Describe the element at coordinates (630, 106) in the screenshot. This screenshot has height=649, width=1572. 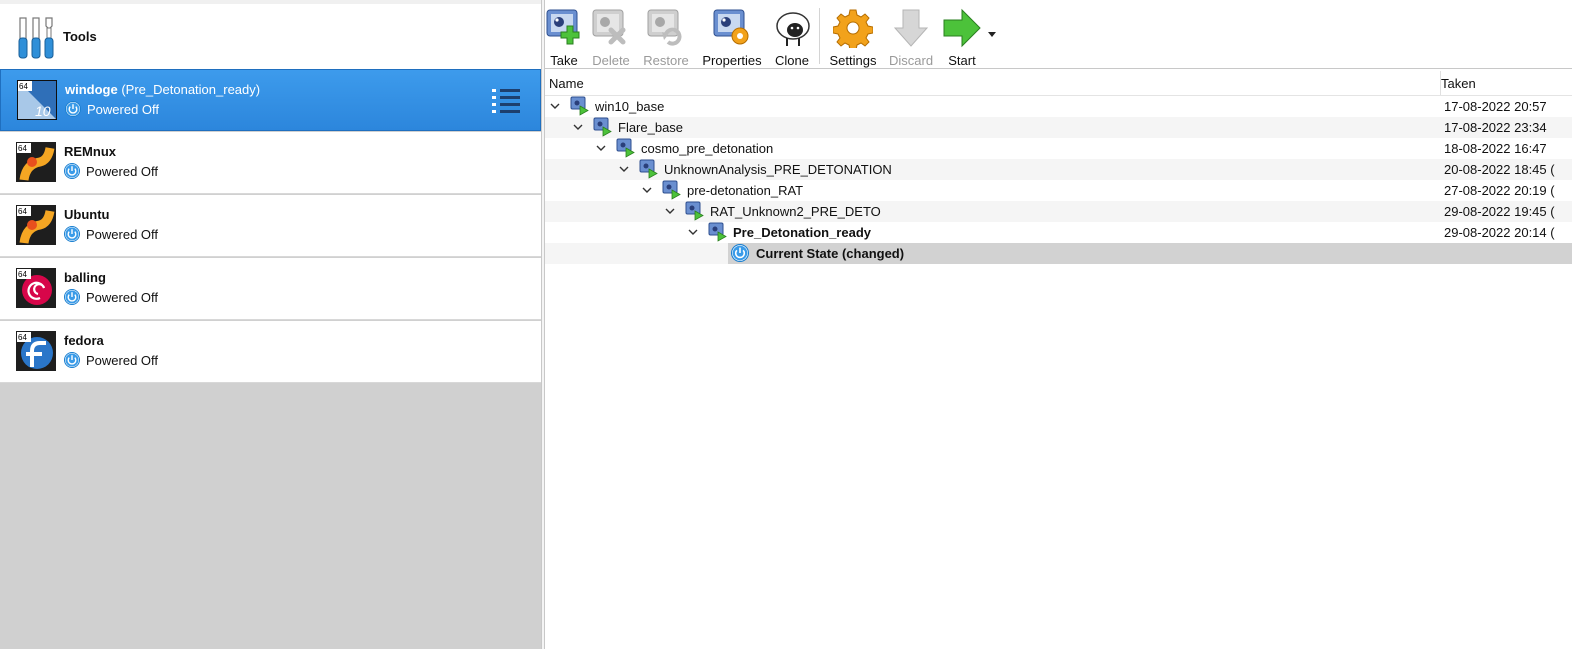
I see `snapshot-name: win10_base` at that location.